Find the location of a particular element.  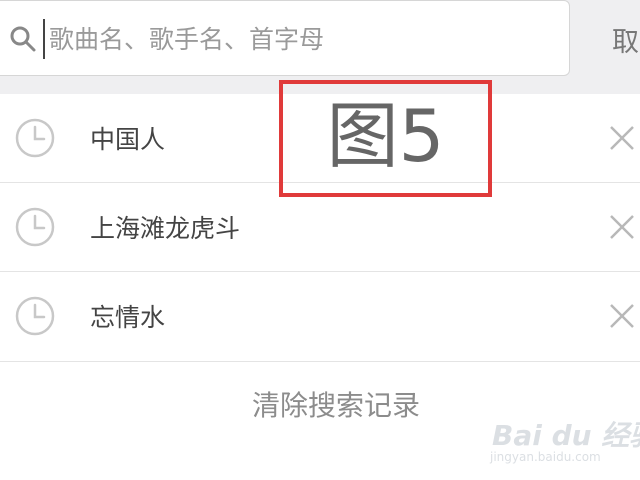

annotation-label: 图5 is located at coordinates (385, 136).